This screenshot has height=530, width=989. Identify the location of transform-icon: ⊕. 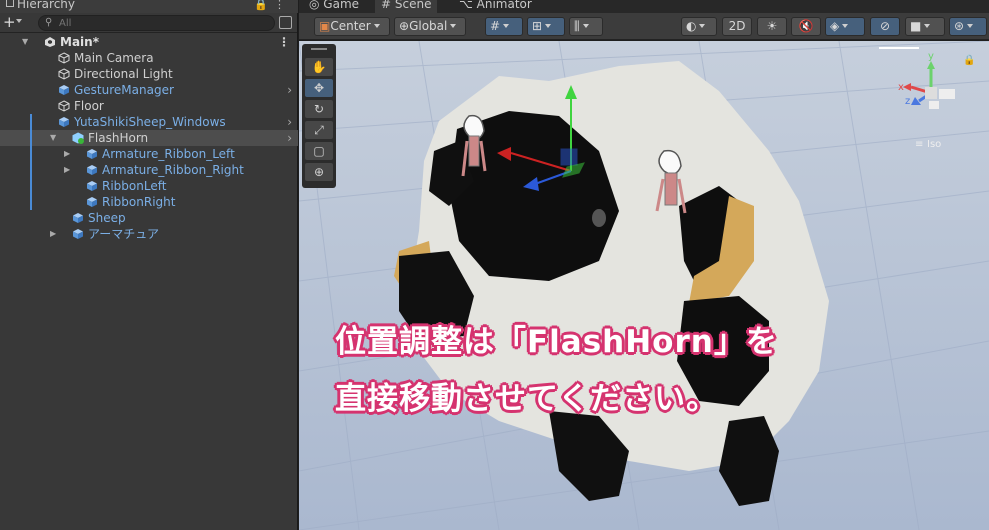
(319, 172).